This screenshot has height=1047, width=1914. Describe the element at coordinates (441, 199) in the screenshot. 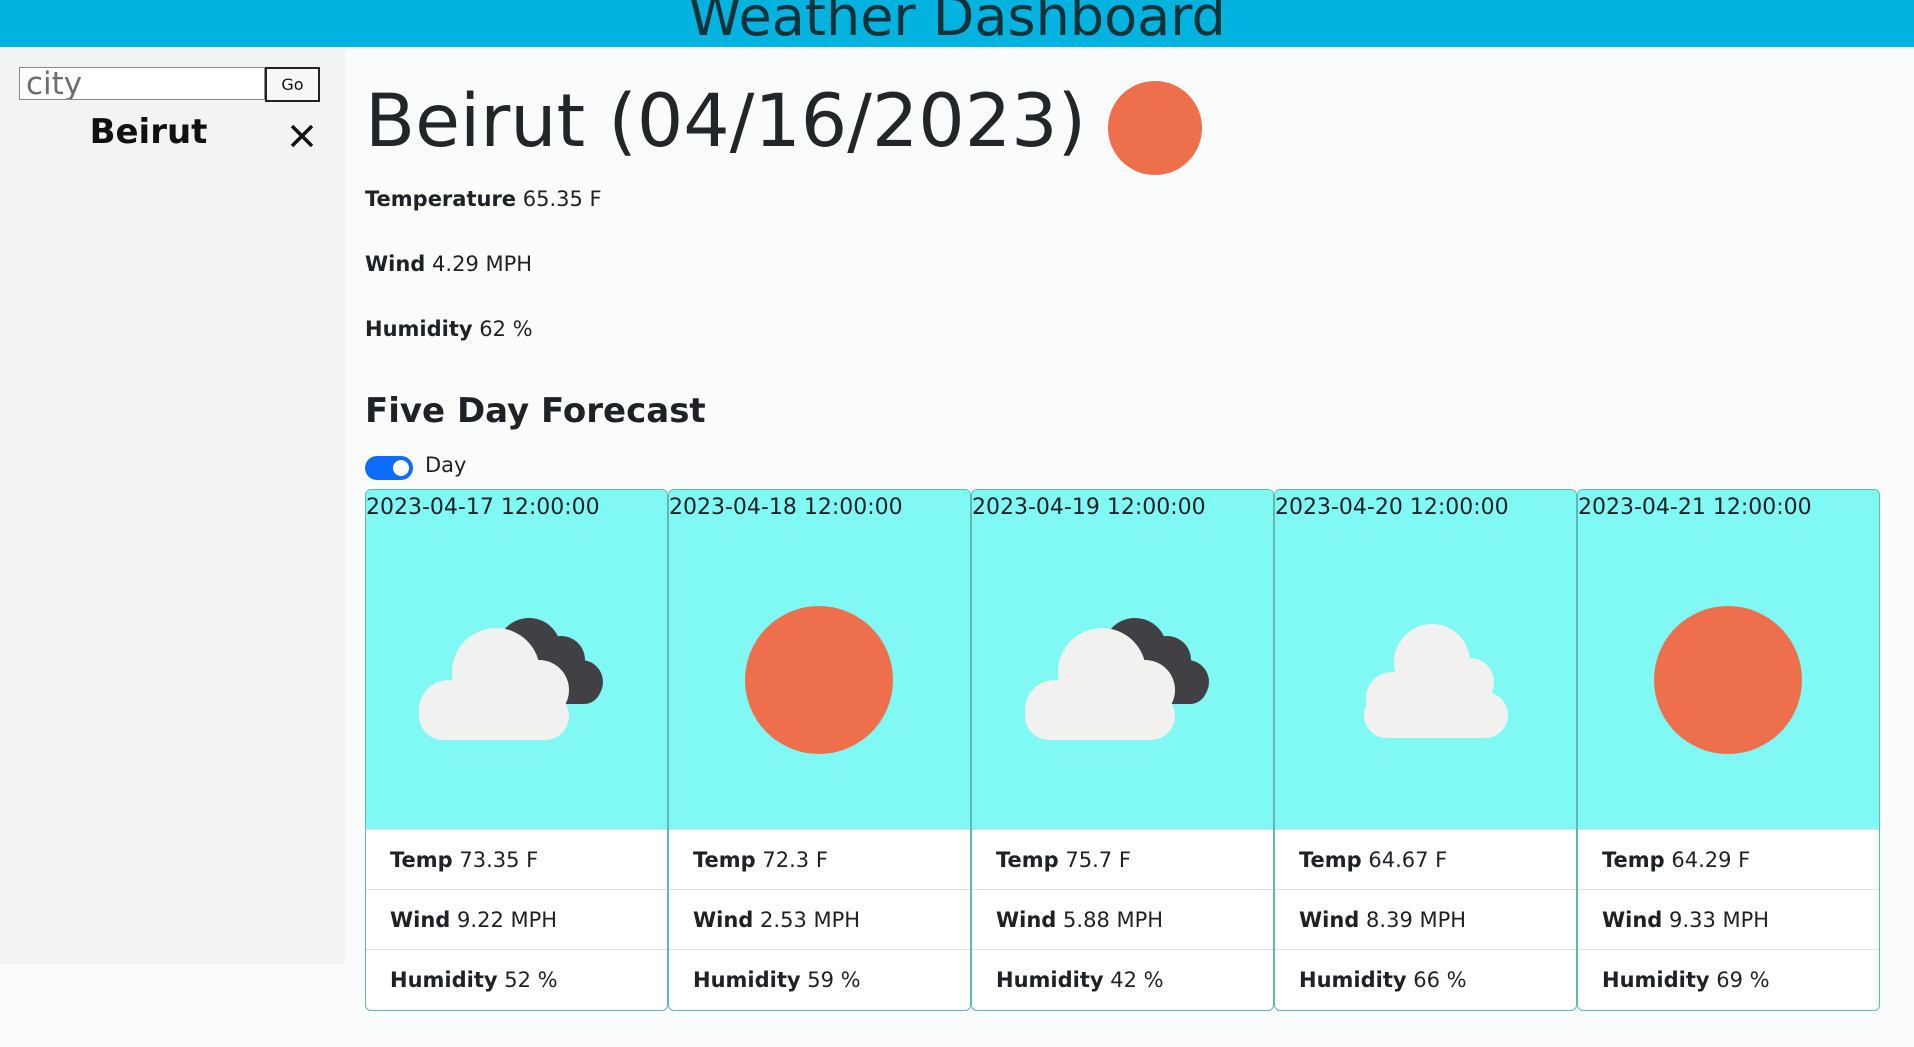

I see `temperature-label: Temperature` at that location.